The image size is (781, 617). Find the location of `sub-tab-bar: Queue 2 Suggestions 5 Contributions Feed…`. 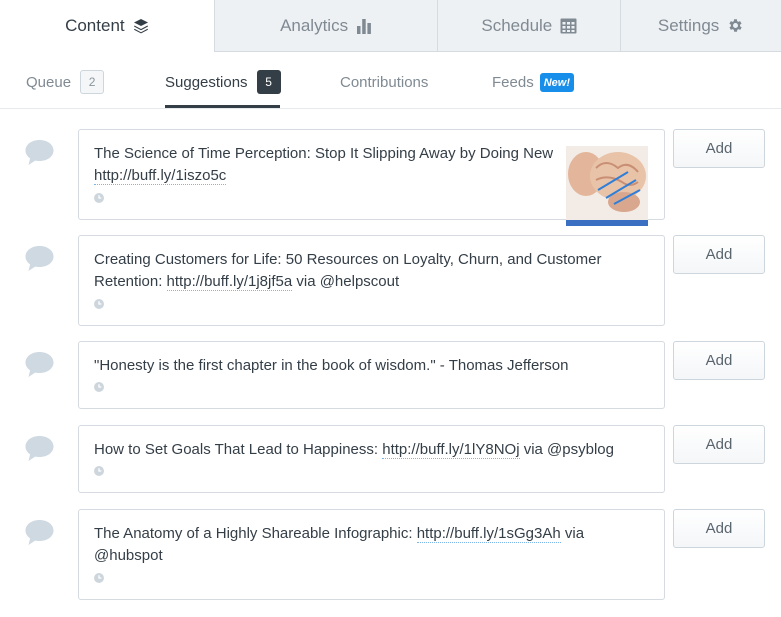

sub-tab-bar: Queue 2 Suggestions 5 Contributions Feed… is located at coordinates (390, 80).